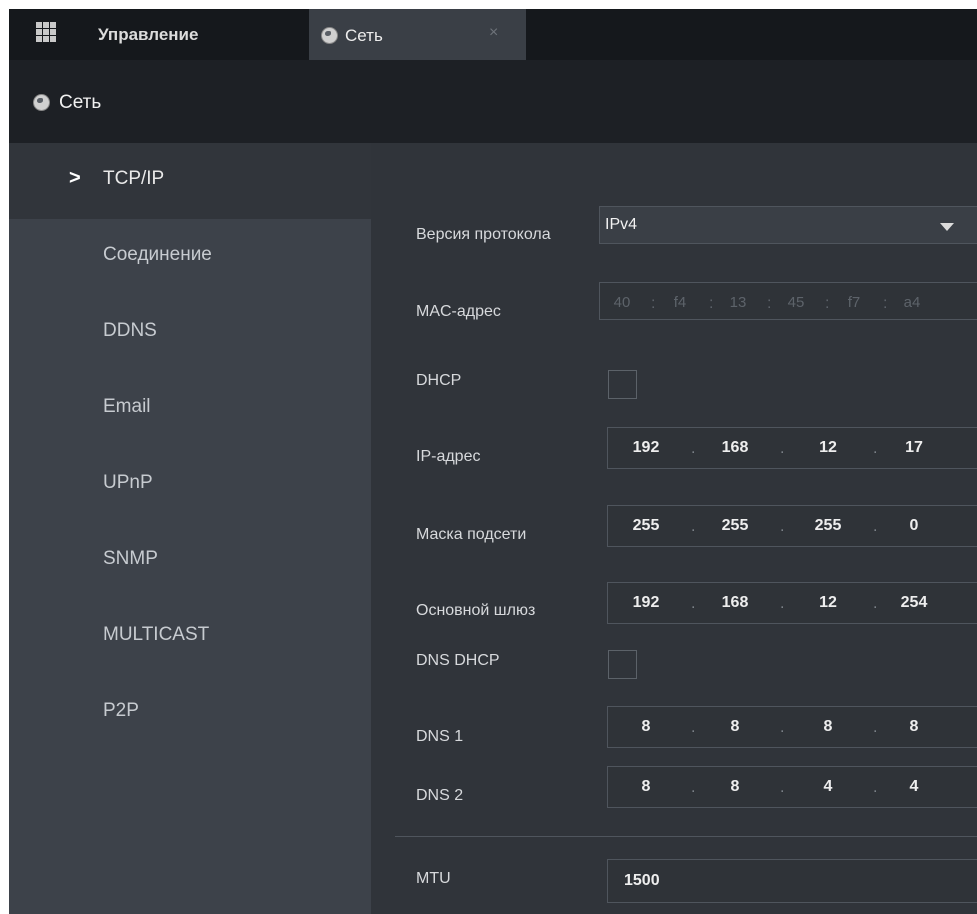 This screenshot has height=914, width=977. Describe the element at coordinates (828, 447) in the screenshot. I see `ip-octet: 12` at that location.